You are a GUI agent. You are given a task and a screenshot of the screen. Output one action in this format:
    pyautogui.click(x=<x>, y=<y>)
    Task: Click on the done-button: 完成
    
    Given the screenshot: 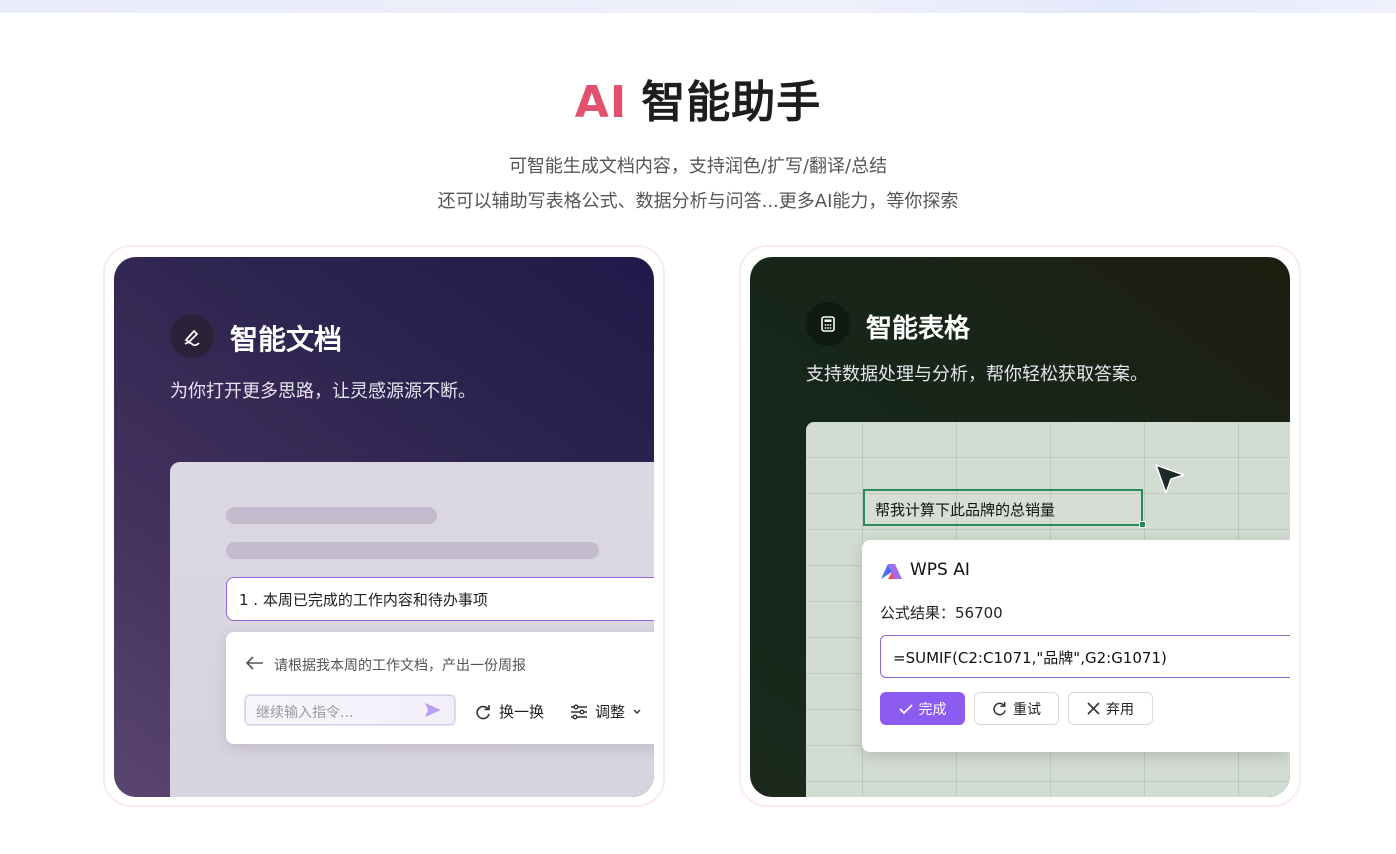 What is the action you would take?
    pyautogui.click(x=922, y=708)
    